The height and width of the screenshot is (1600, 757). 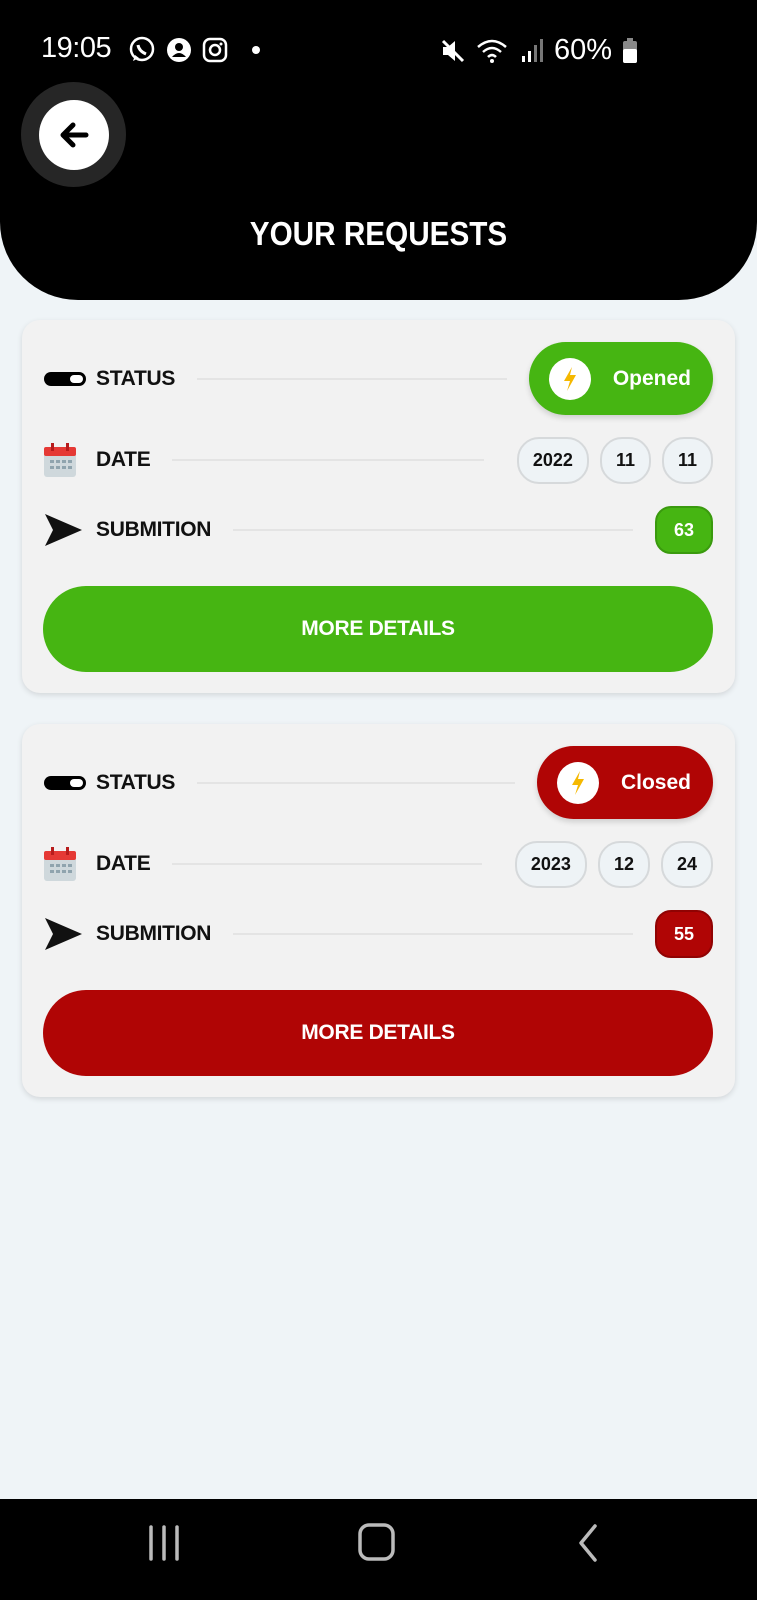 I want to click on home-icon, so click(x=377, y=1542).